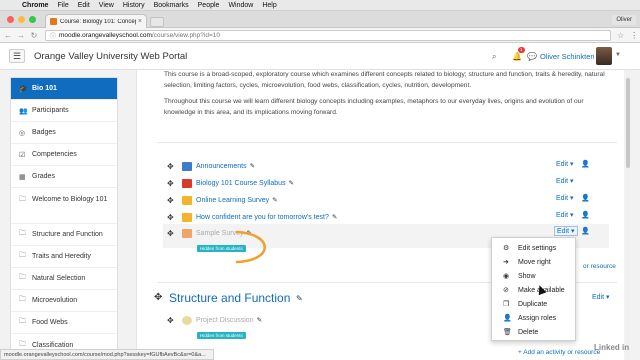 Image resolution: width=640 pixels, height=360 pixels. I want to click on section-title: Structure and Function, so click(229, 298).